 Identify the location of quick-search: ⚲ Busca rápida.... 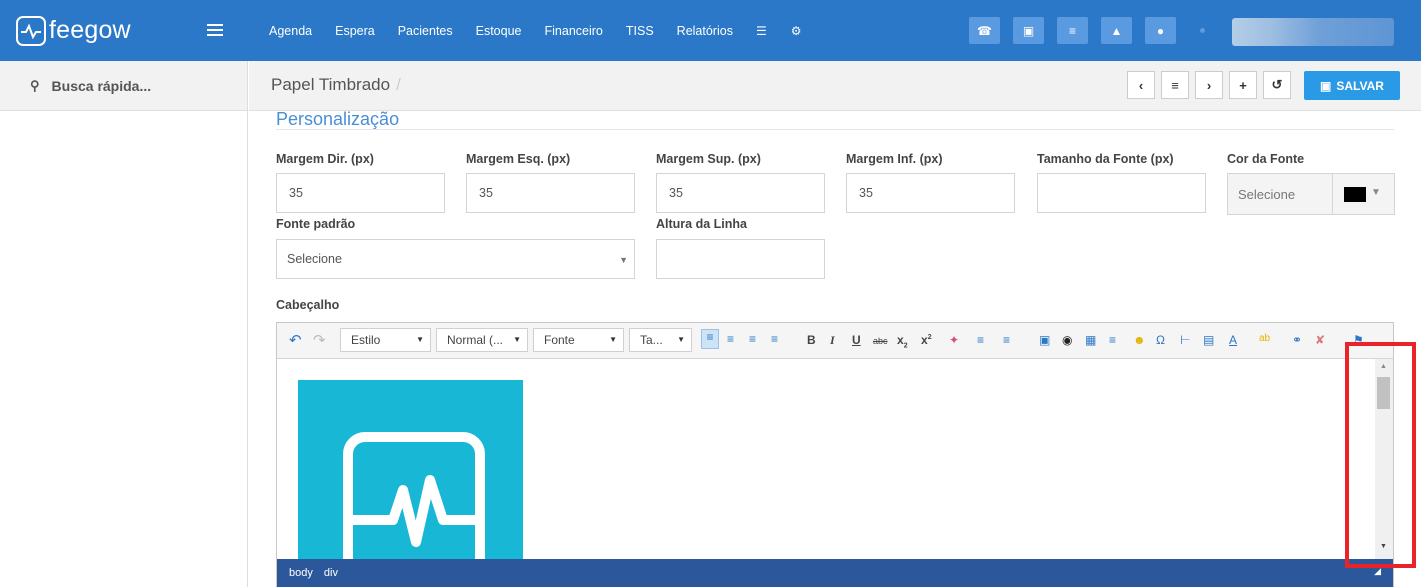
(123, 86).